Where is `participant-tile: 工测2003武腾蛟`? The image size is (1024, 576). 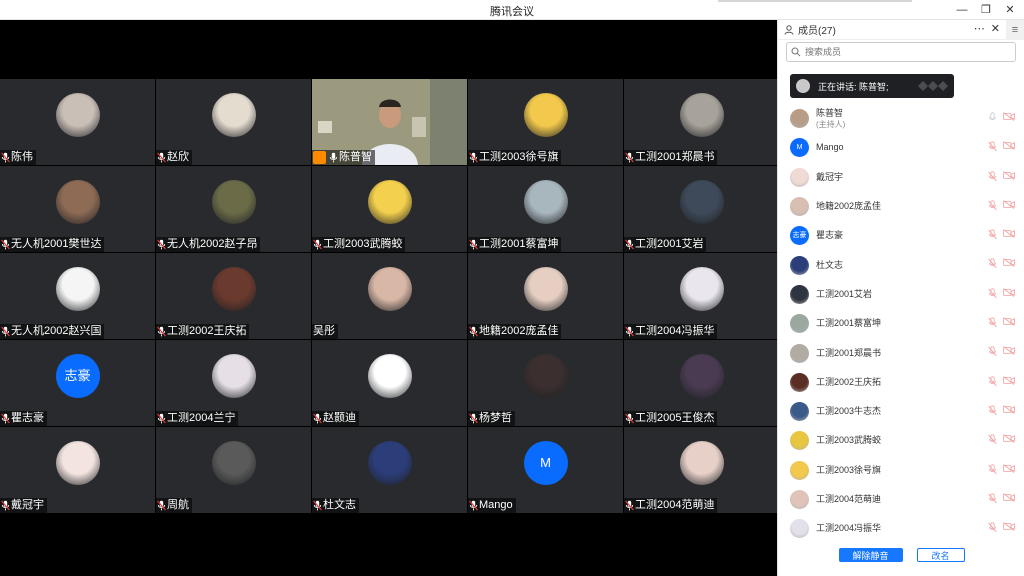
participant-tile: 工测2003武腾蛟 is located at coordinates (389, 209).